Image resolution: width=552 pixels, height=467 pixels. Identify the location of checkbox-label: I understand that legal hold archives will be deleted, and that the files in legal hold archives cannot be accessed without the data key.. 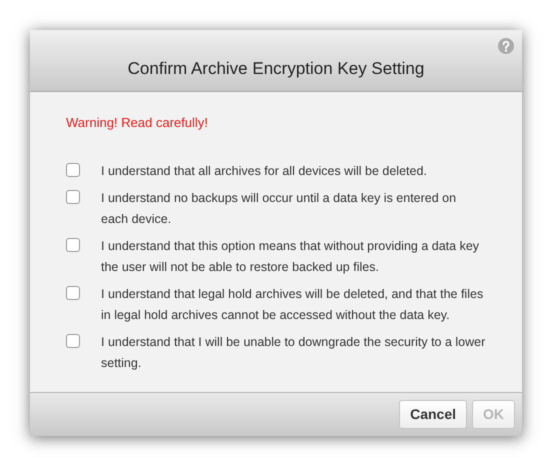
(292, 305).